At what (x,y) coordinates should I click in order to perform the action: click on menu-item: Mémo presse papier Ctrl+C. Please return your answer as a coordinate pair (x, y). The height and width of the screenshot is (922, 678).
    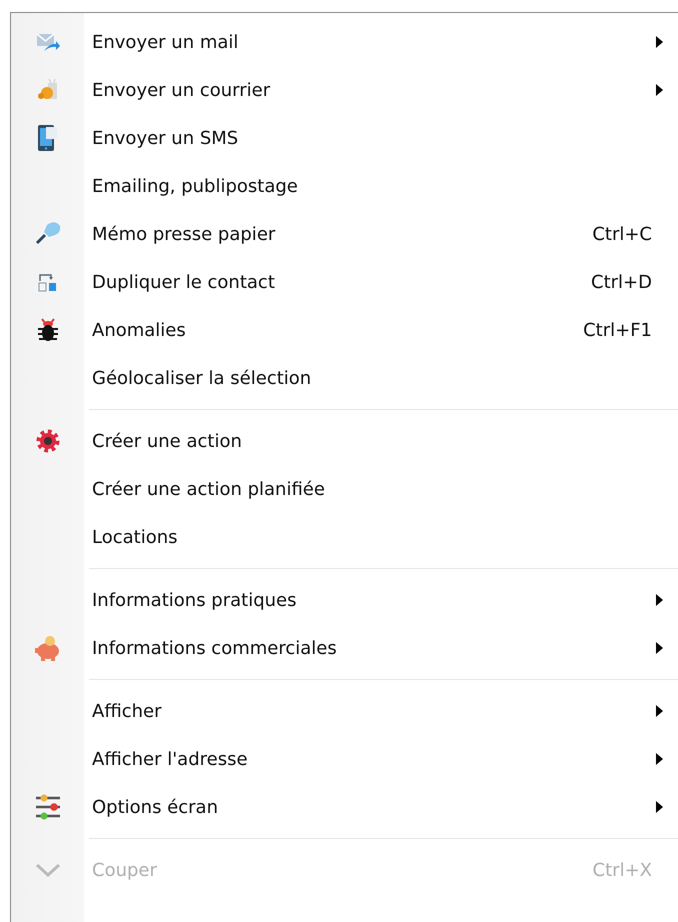
    Looking at the image, I should click on (344, 234).